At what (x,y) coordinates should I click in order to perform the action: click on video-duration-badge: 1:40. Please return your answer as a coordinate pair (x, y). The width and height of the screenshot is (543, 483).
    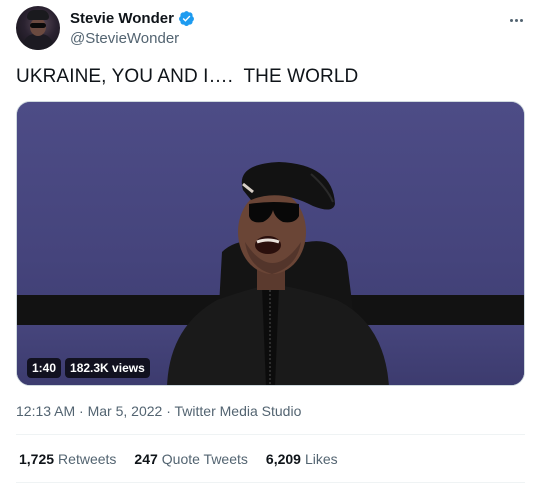
    Looking at the image, I should click on (44, 368).